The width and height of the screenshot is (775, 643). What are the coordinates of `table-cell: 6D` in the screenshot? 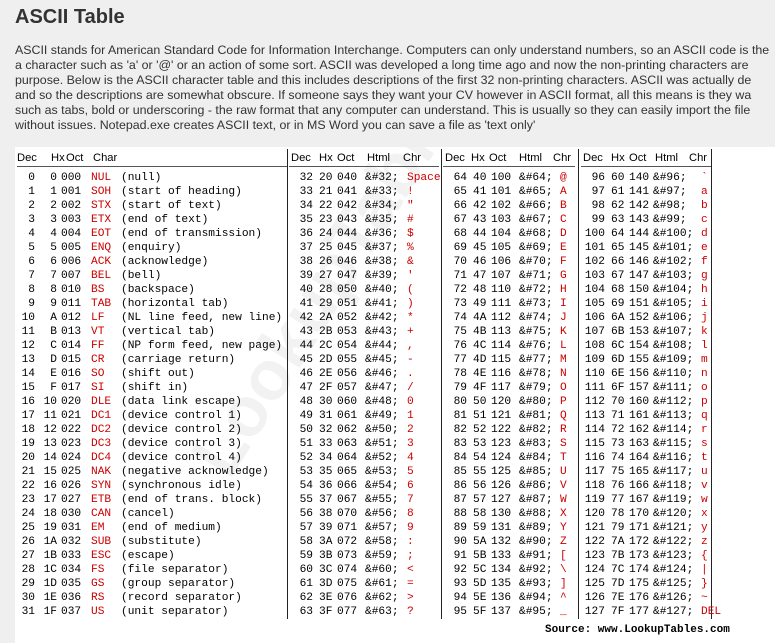 It's located at (618, 360).